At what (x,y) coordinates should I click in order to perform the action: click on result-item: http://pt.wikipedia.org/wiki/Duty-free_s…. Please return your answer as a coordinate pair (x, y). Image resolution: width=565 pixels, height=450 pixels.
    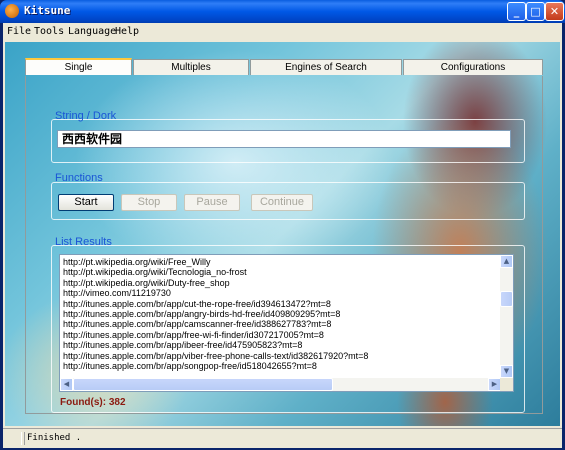
    Looking at the image, I should click on (278, 283).